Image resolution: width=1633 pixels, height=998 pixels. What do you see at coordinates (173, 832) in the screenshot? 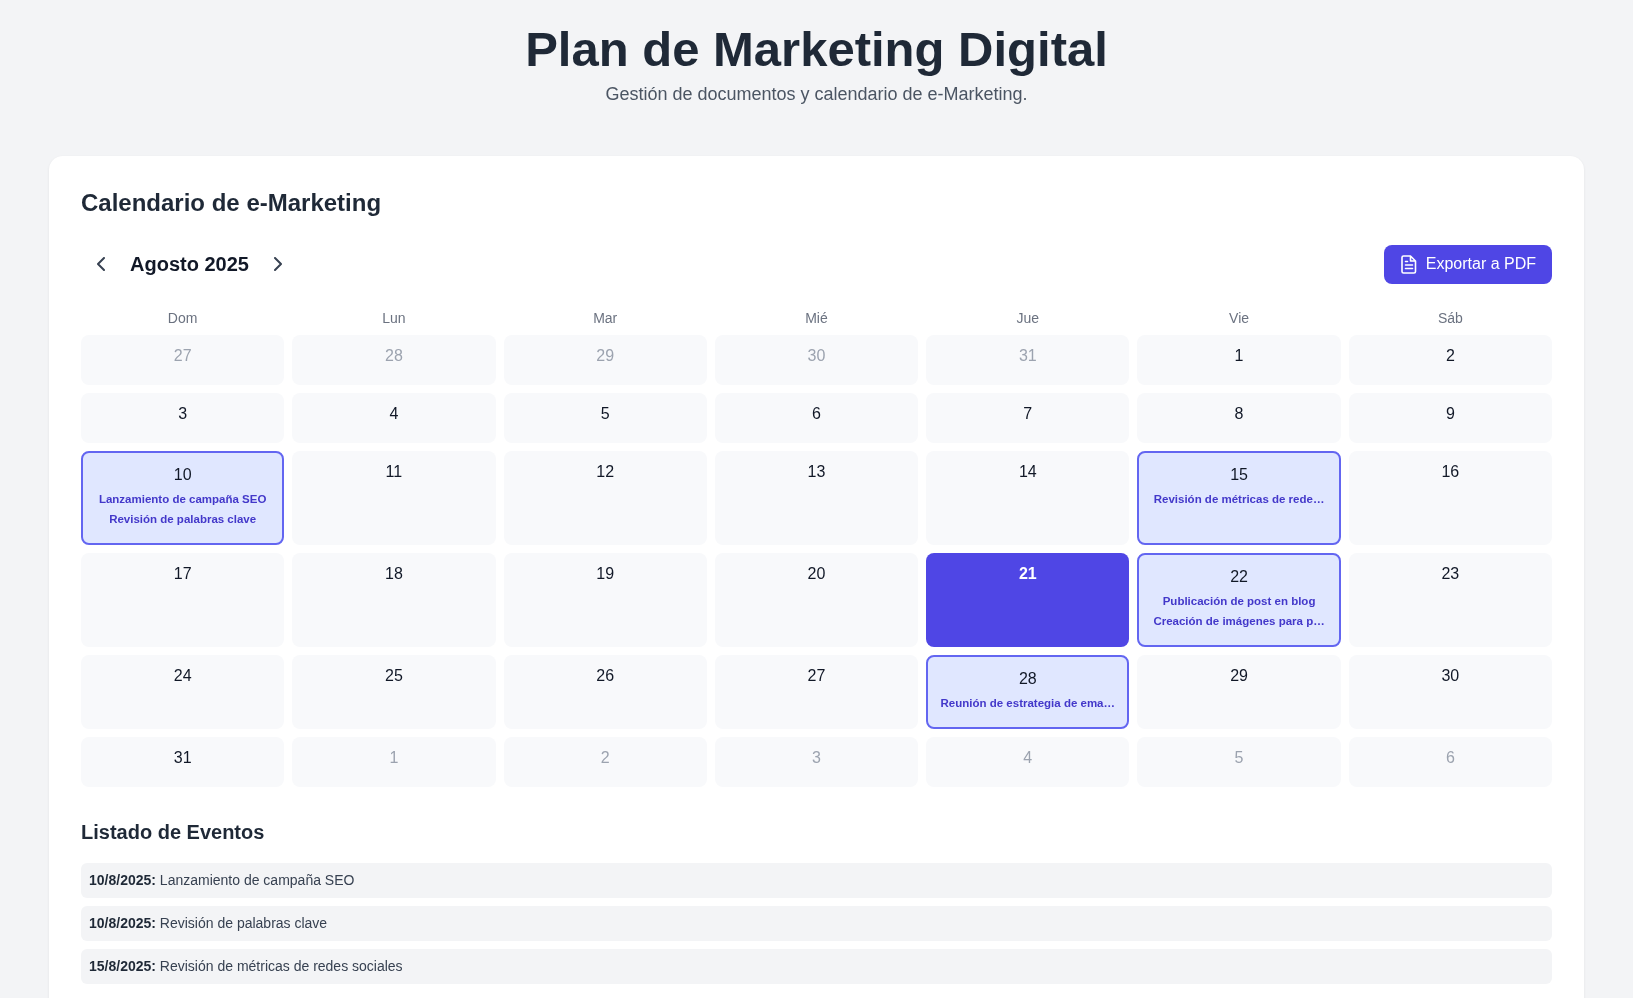
I see `event-list-title: Listado de Eventos` at bounding box center [173, 832].